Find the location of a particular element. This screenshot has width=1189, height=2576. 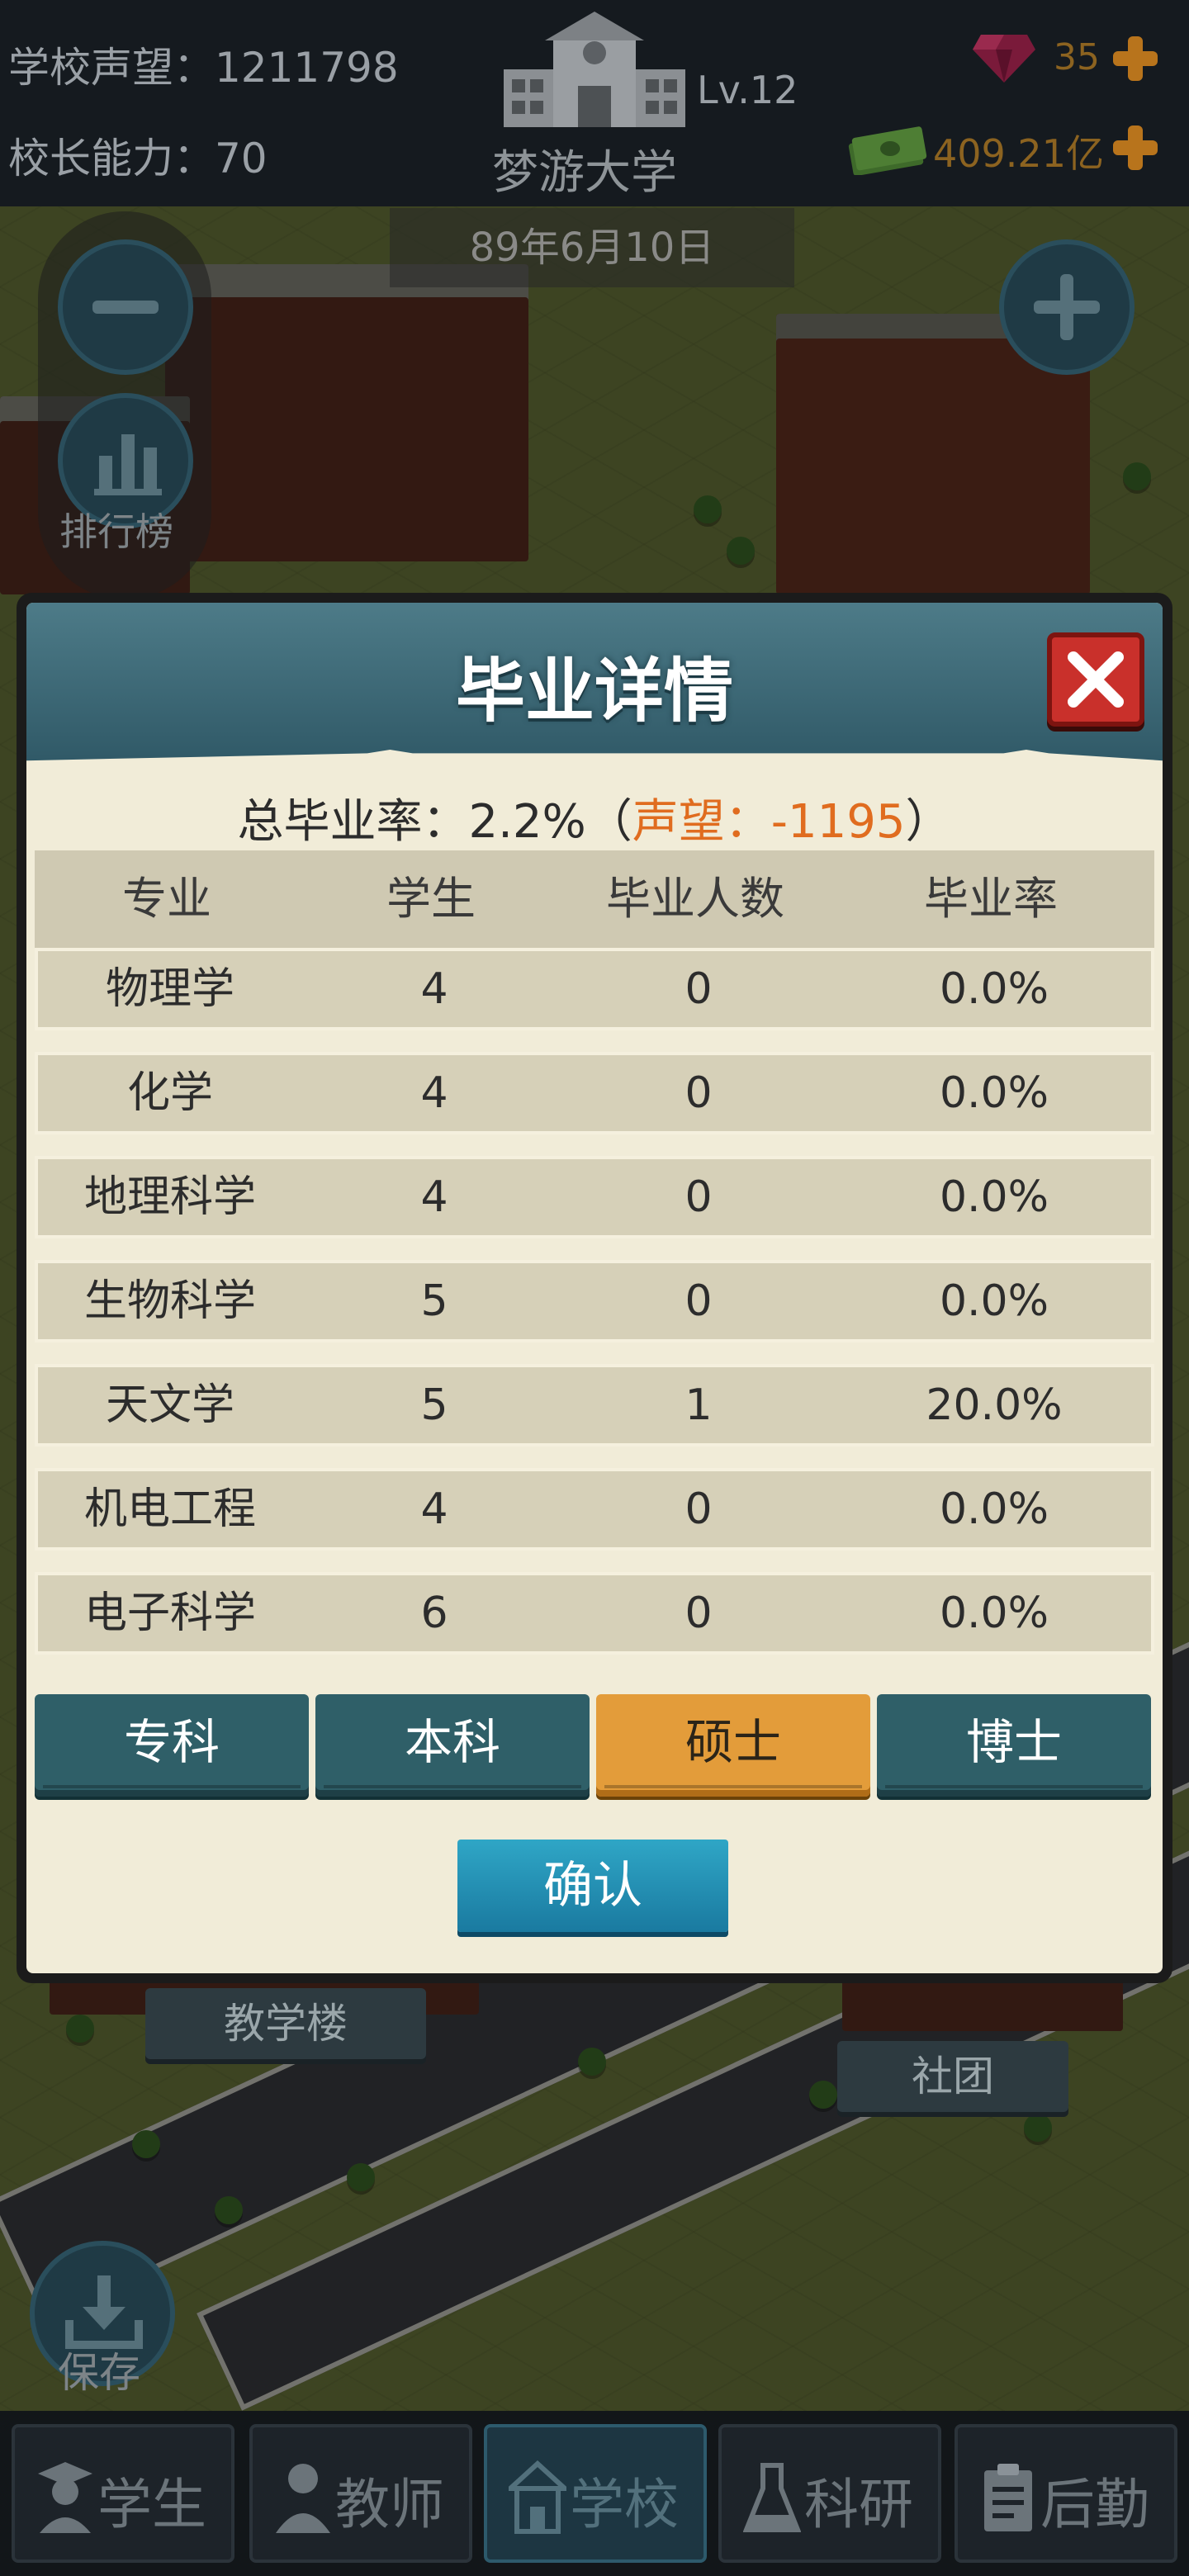

column-header-students: 学生 is located at coordinates (431, 899).